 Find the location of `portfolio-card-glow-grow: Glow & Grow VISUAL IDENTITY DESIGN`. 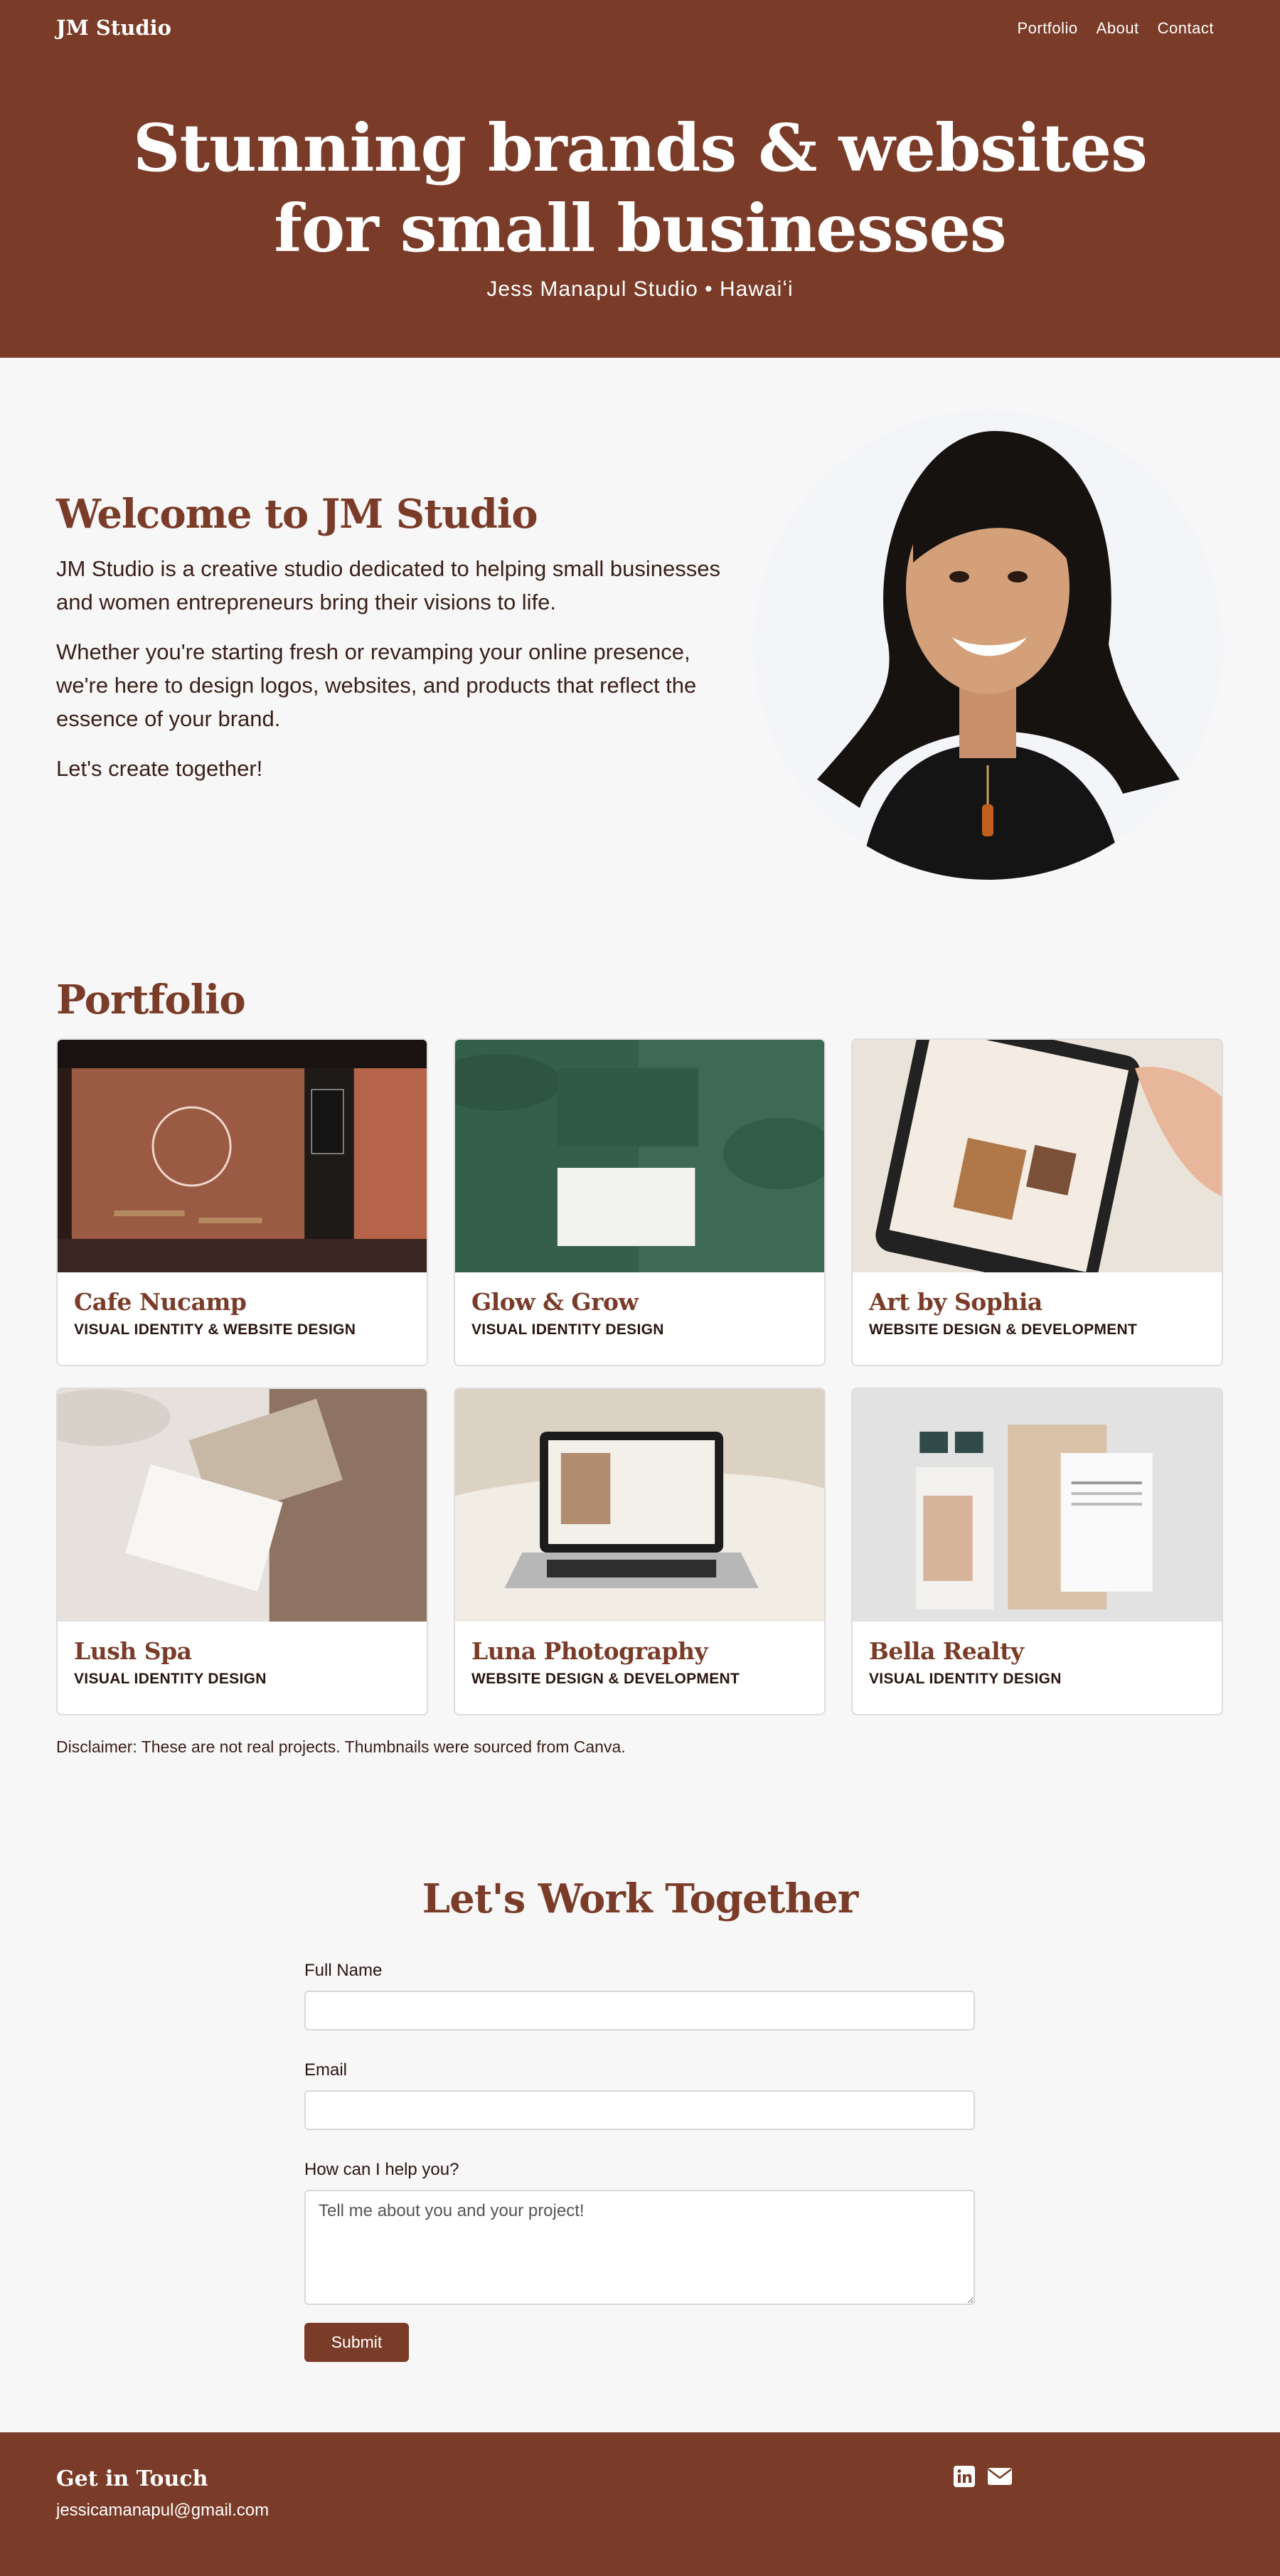

portfolio-card-glow-grow: Glow & Grow VISUAL IDENTITY DESIGN is located at coordinates (640, 1202).